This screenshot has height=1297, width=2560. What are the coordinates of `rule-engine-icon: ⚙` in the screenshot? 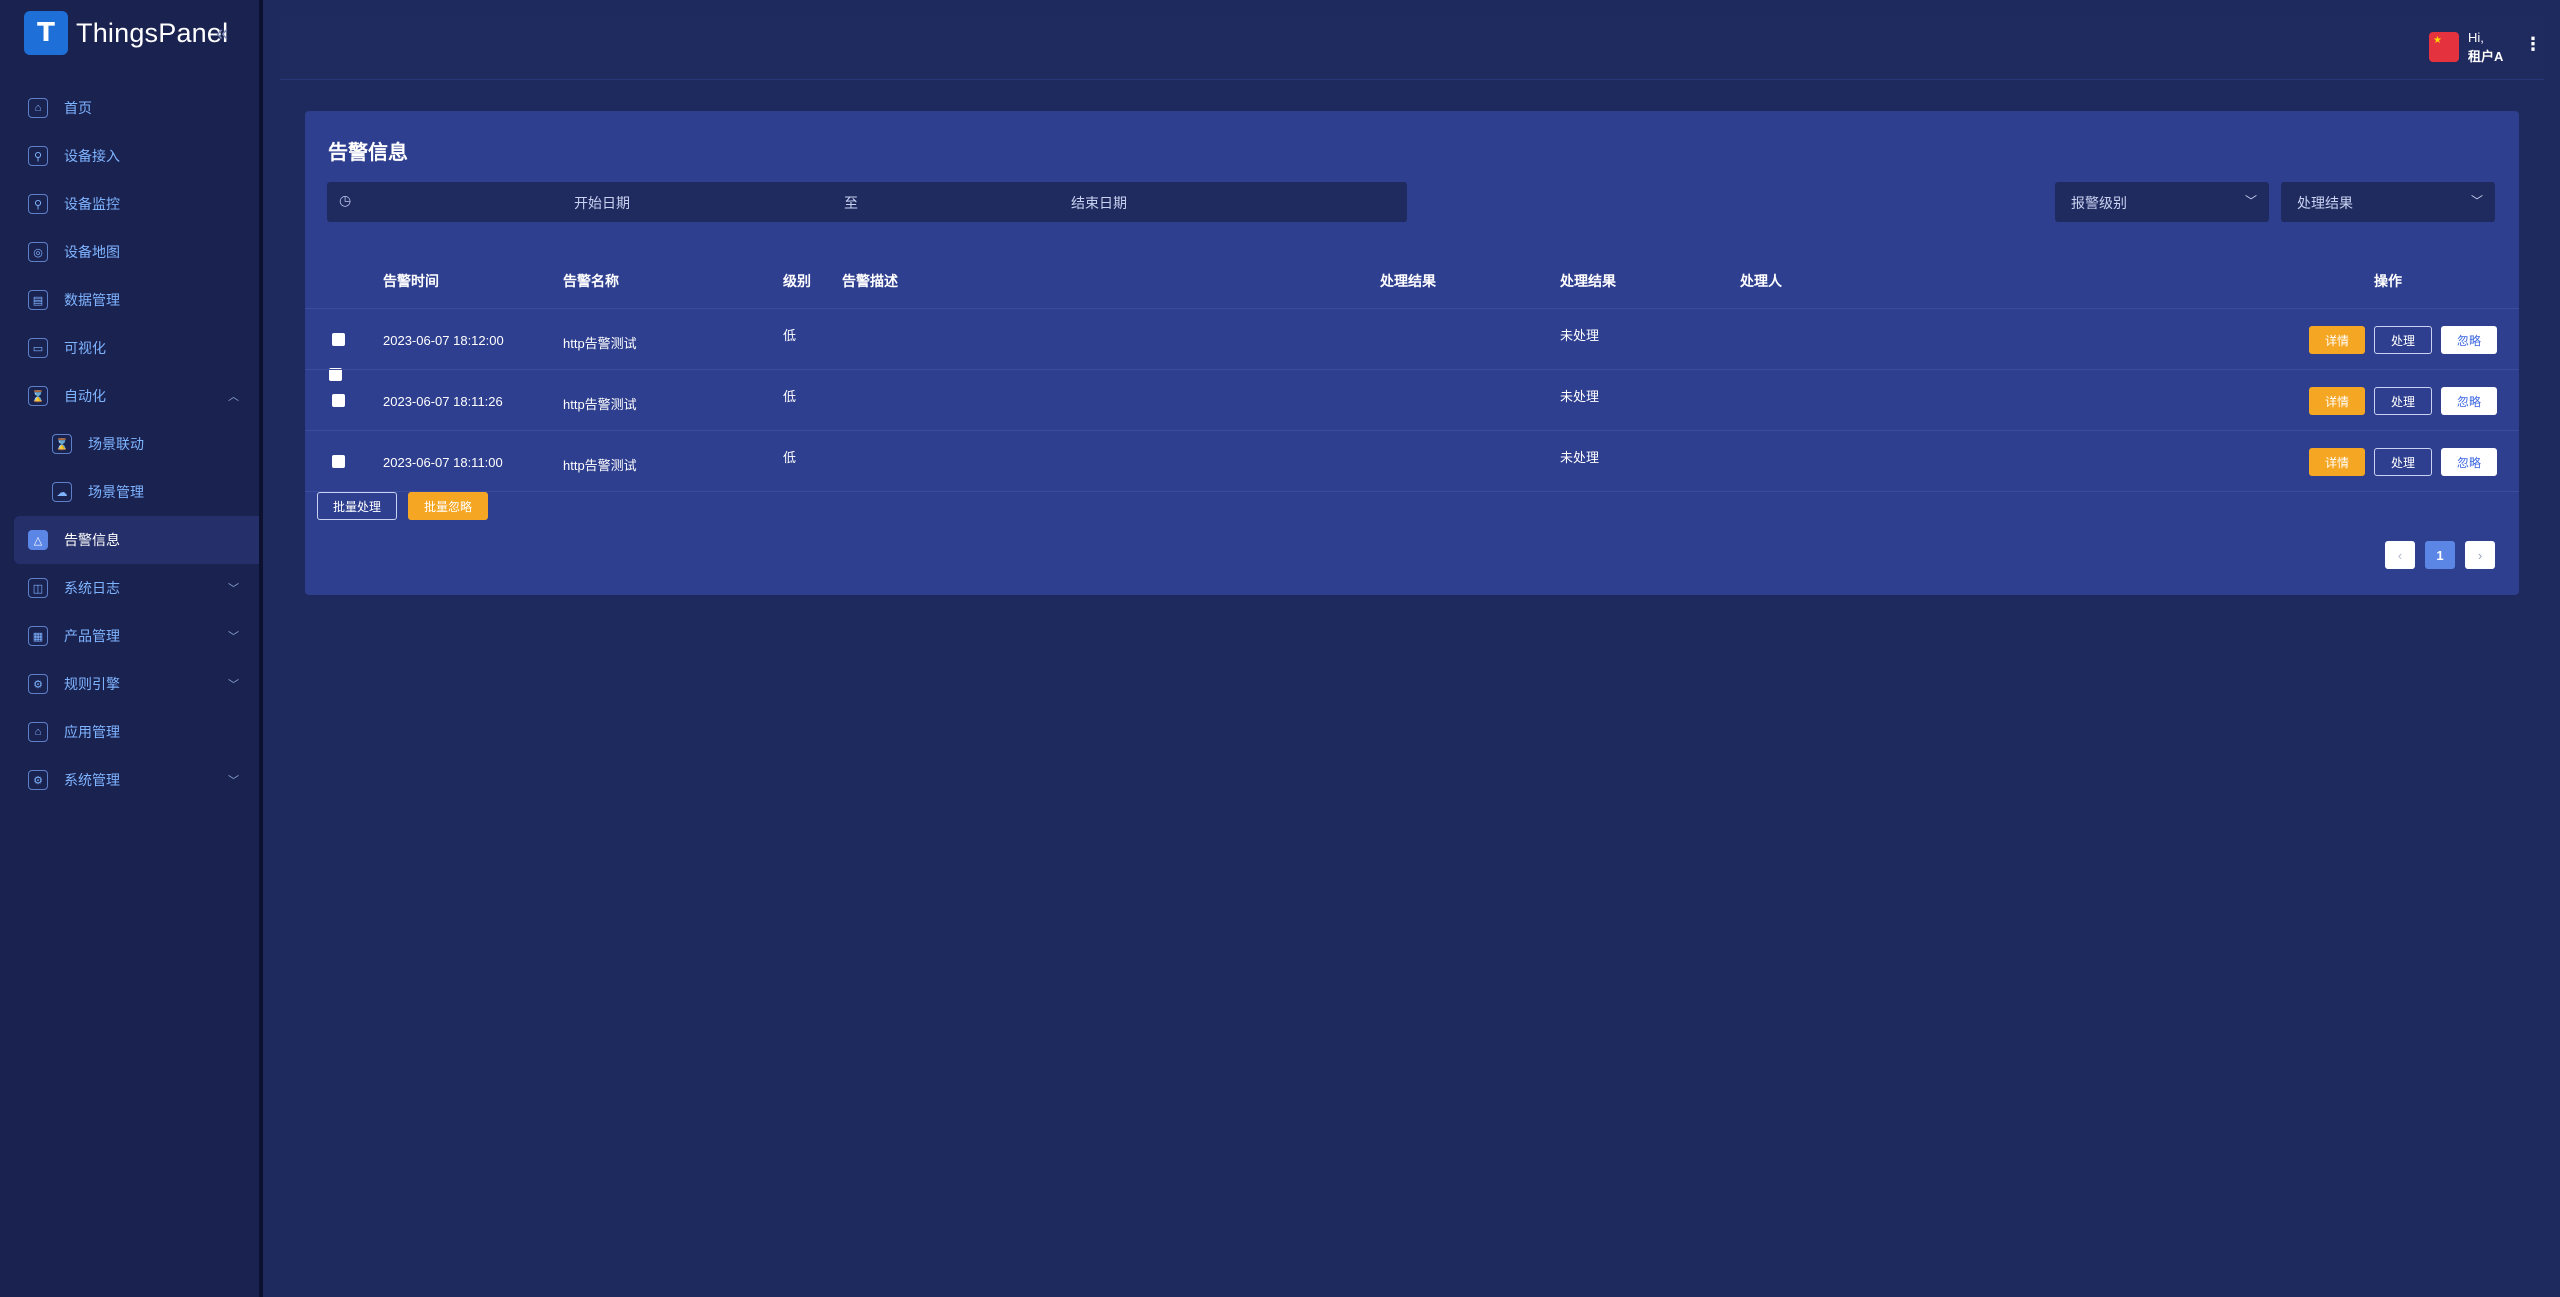 It's located at (38, 684).